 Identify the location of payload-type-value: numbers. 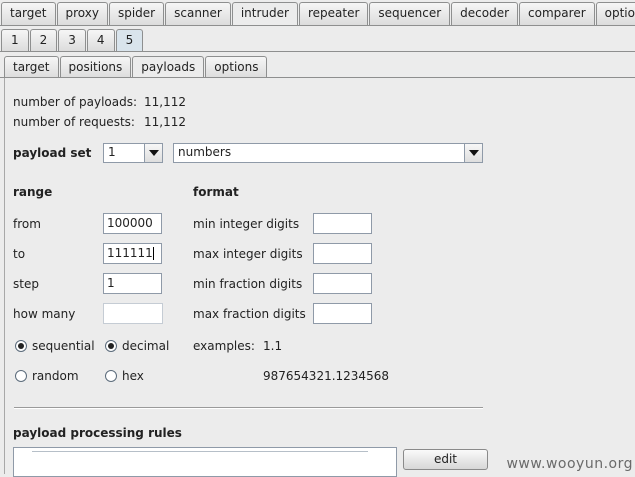
(205, 152).